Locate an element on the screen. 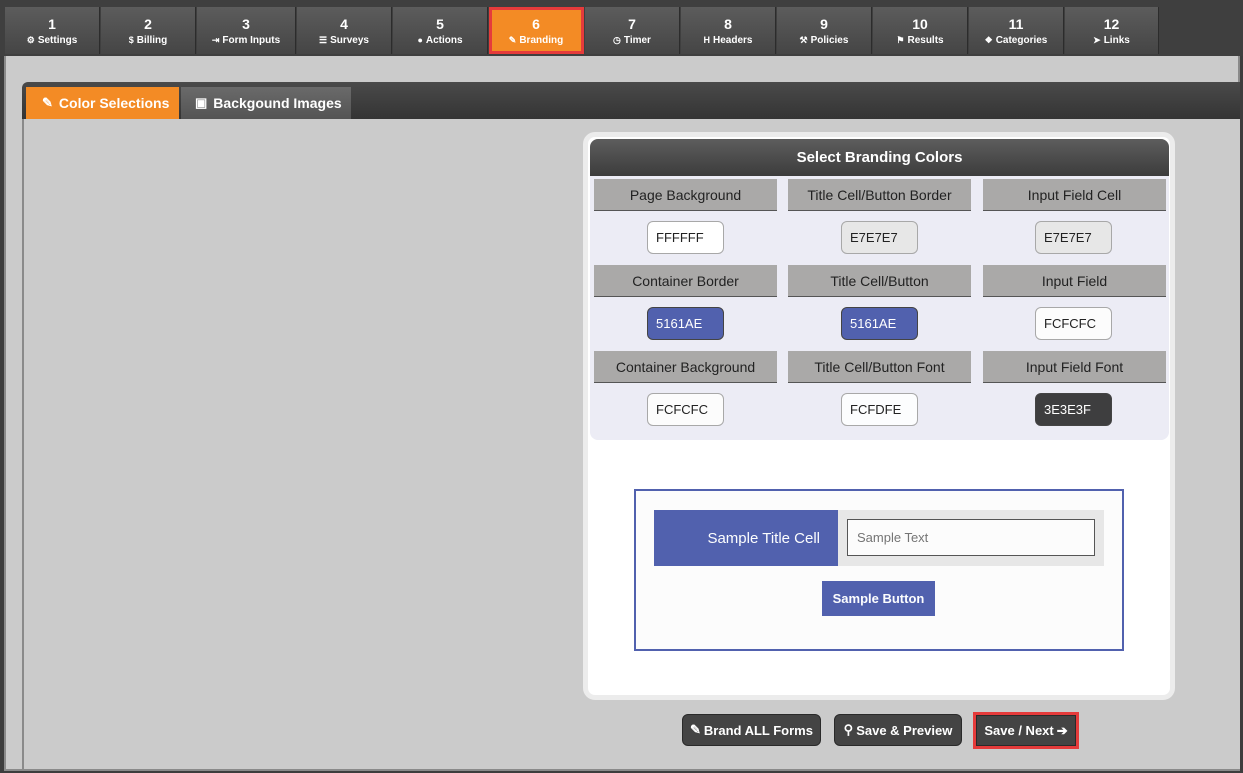 The width and height of the screenshot is (1243, 773). step-label: Headers is located at coordinates (733, 40).